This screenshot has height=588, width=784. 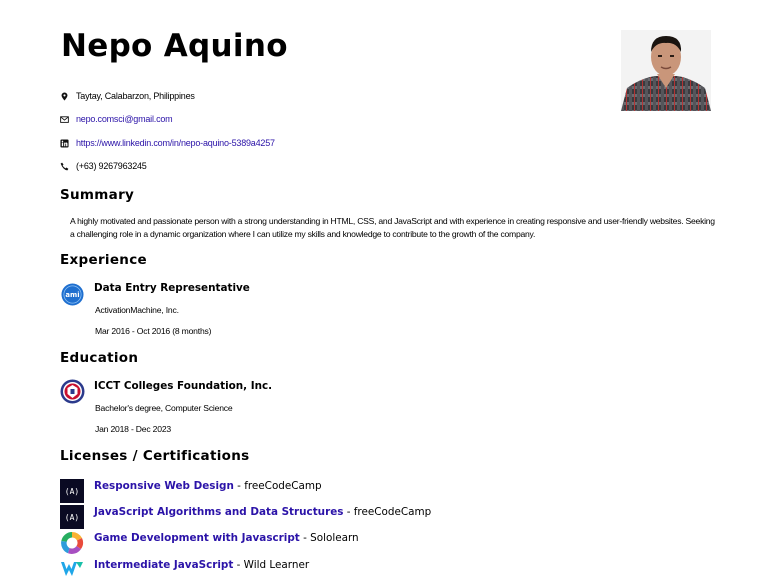 I want to click on sololearn-logo, so click(x=72, y=542).